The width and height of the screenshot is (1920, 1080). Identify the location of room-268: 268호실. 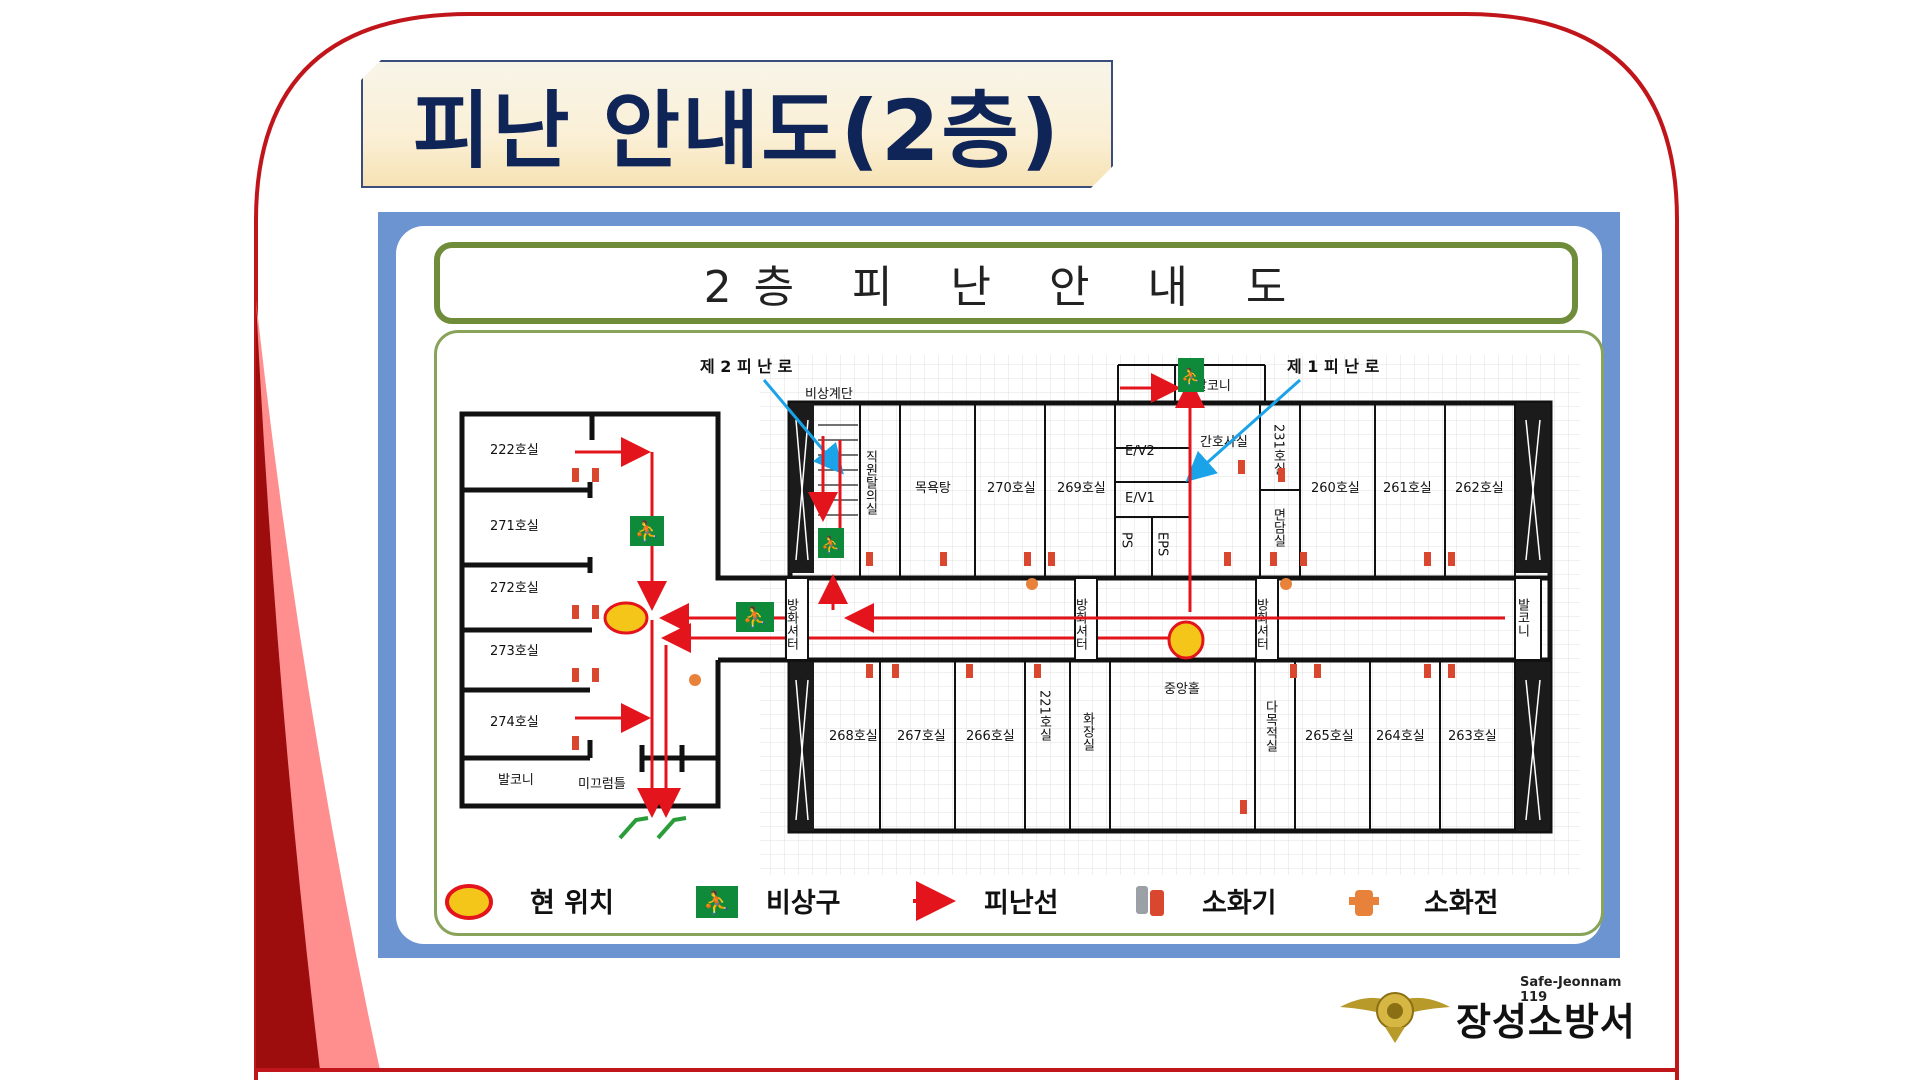
(853, 736).